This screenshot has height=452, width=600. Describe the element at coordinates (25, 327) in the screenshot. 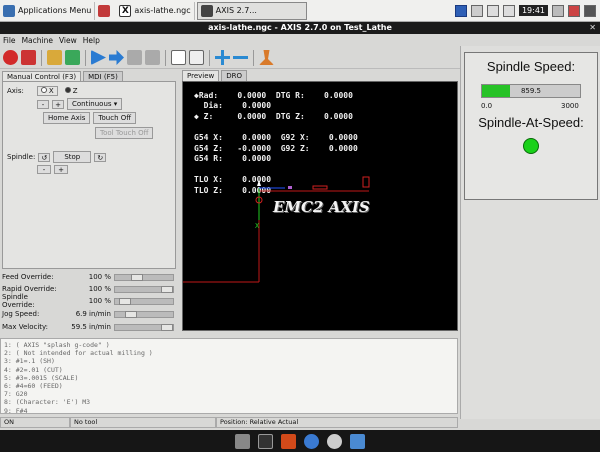

I see `max-velocity-label: Max Velocity:` at that location.